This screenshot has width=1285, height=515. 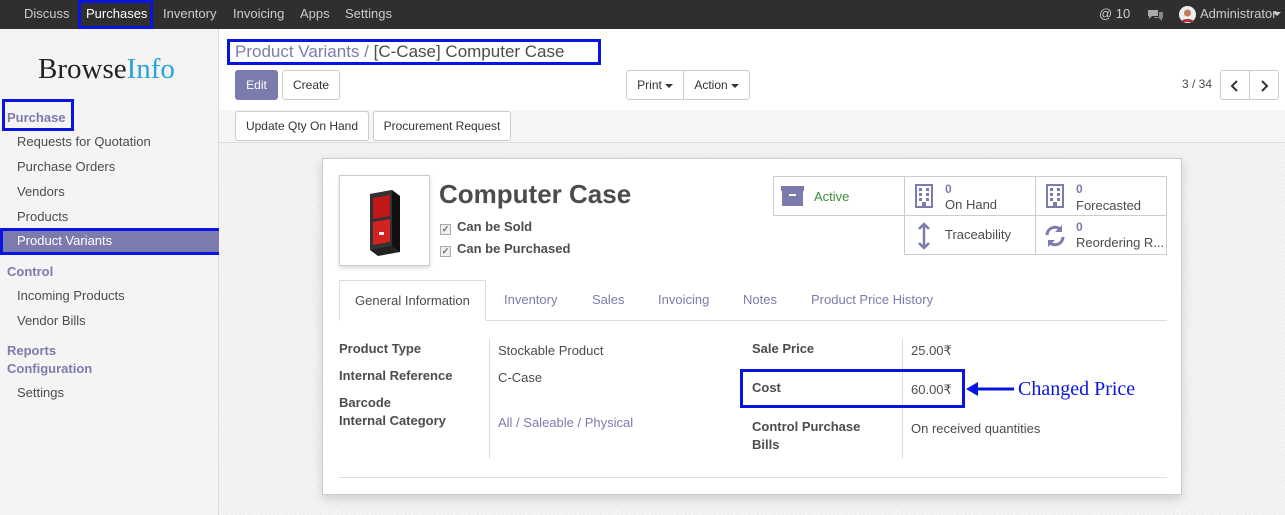 What do you see at coordinates (839, 196) in the screenshot?
I see `active-button: Active` at bounding box center [839, 196].